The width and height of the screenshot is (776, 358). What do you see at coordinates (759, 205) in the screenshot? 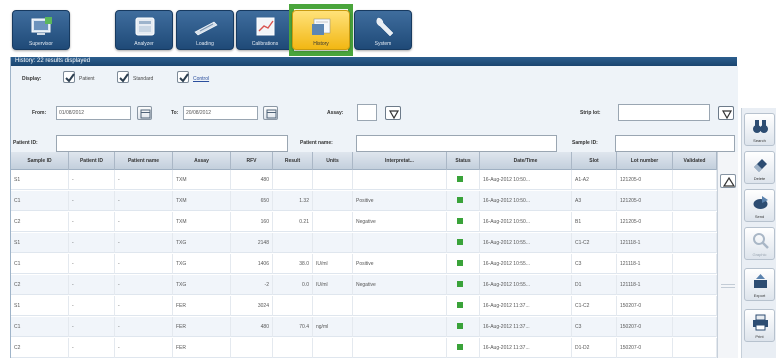
I see `send-button: Send` at bounding box center [759, 205].